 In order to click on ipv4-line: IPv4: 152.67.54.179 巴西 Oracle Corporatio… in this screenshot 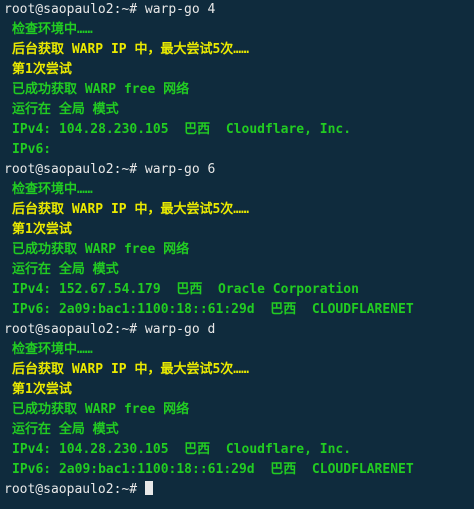, I will do `click(185, 289)`.